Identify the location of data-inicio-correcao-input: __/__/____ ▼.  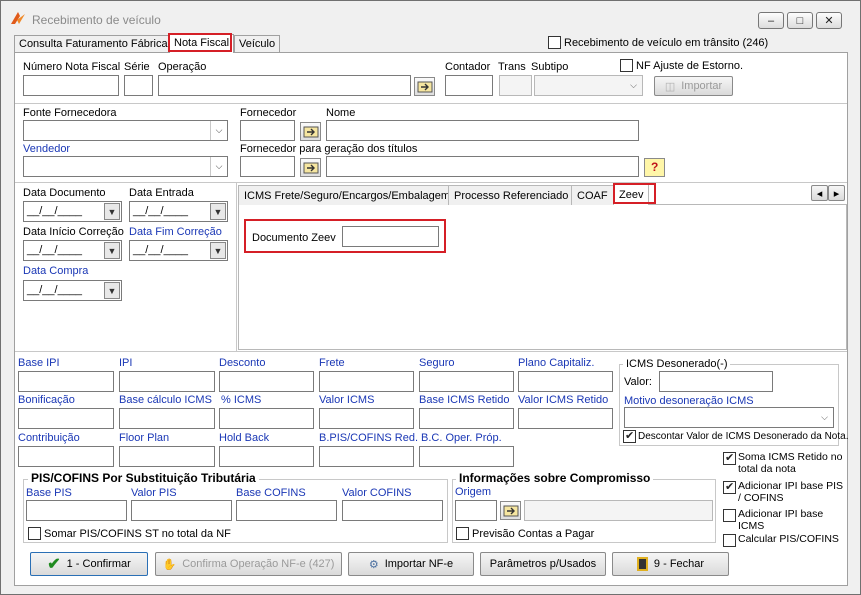
(72, 250).